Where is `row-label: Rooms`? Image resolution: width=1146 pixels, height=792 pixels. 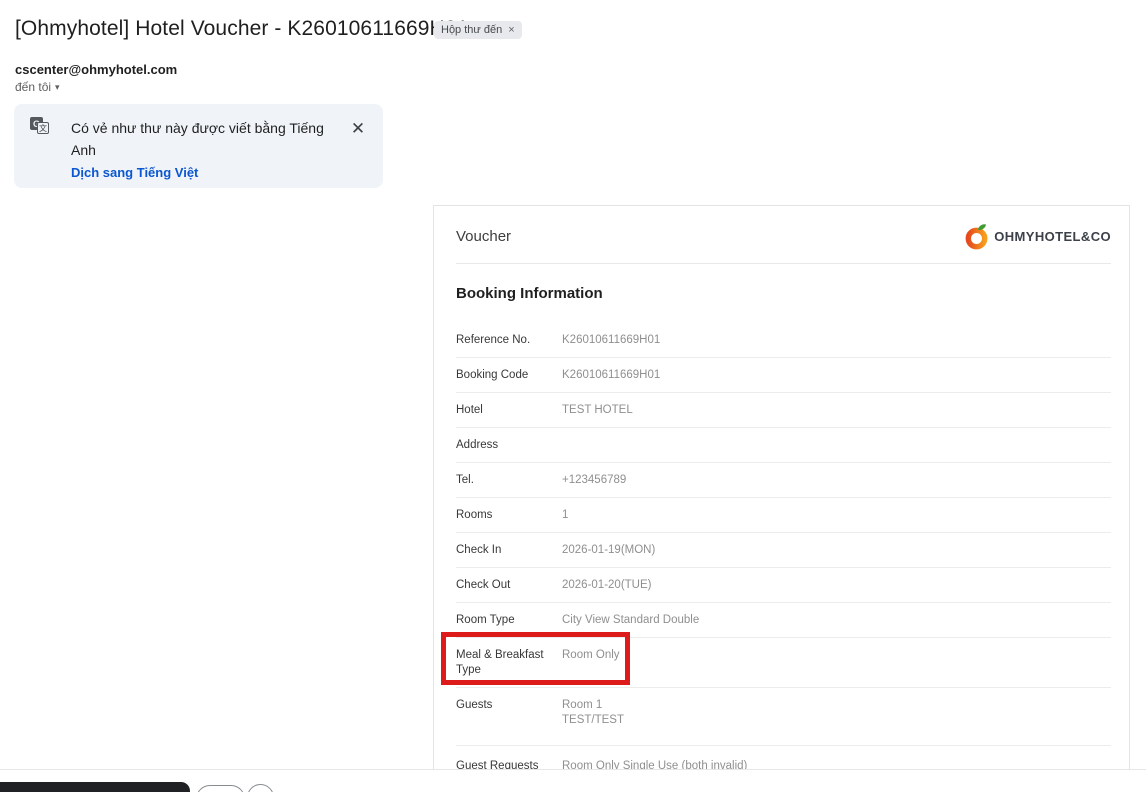 row-label: Rooms is located at coordinates (474, 515).